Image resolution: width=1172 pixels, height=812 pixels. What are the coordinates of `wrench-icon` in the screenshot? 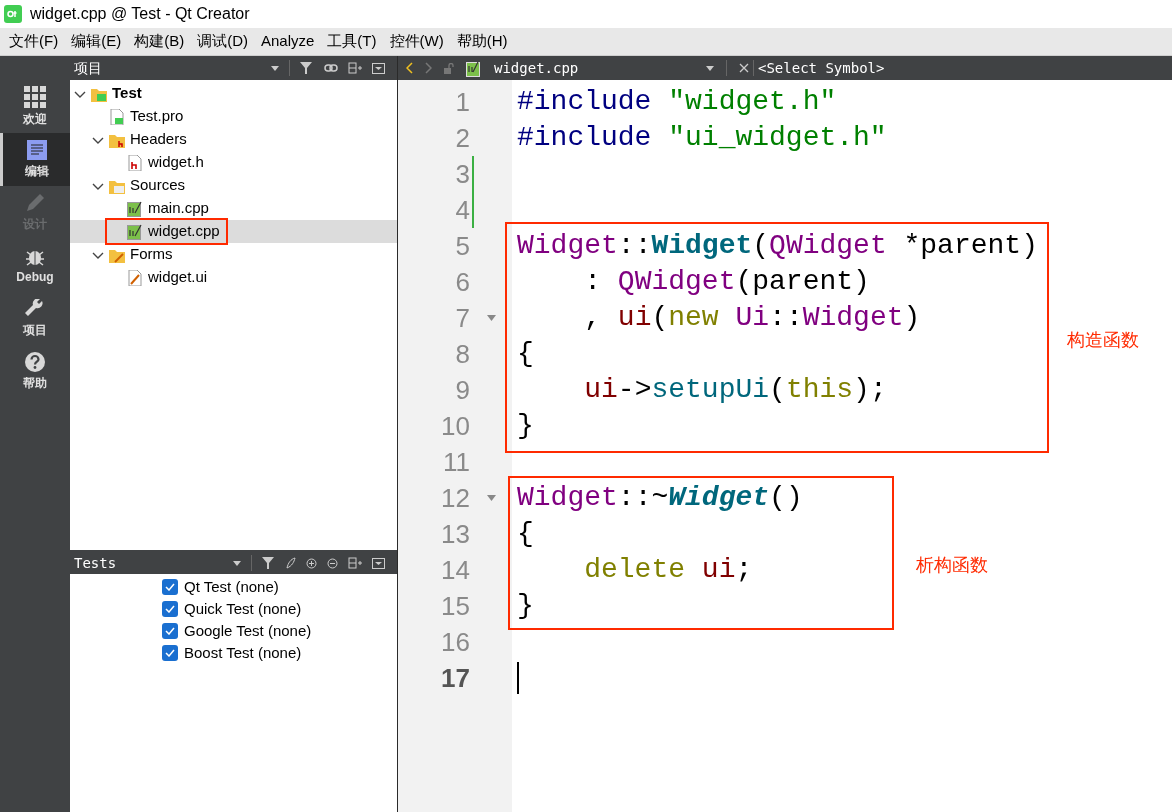 It's located at (35, 308).